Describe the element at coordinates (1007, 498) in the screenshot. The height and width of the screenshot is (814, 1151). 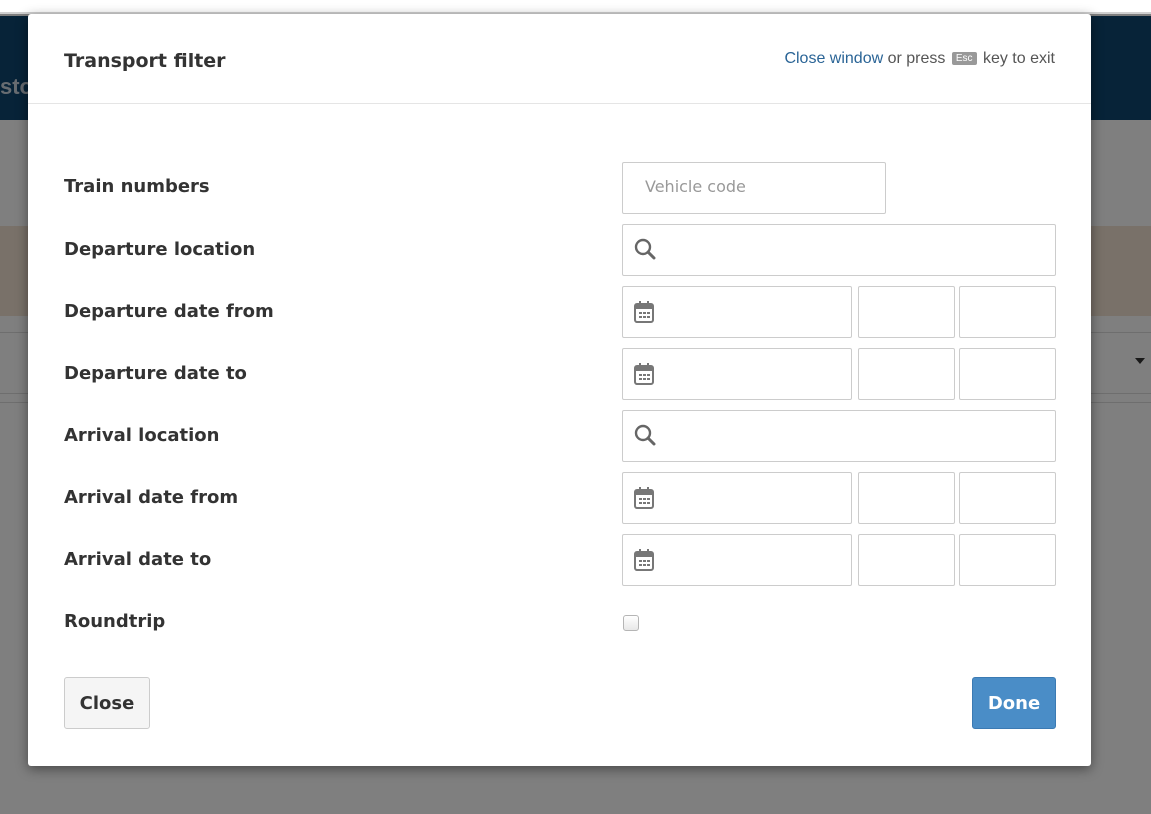
I see `arrival-date-from-minute-input` at that location.